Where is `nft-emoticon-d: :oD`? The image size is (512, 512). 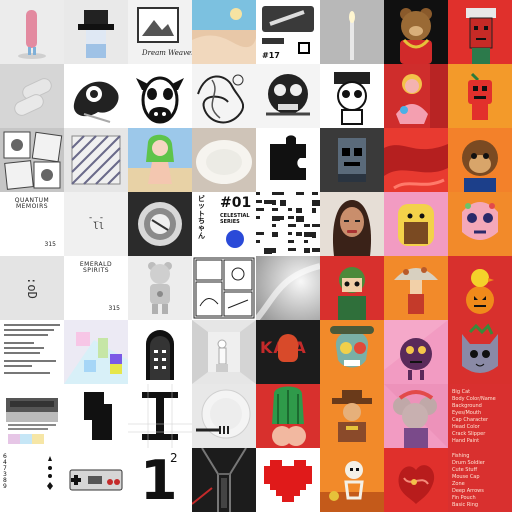
nft-emoticon-d: :oD is located at coordinates (32, 288).